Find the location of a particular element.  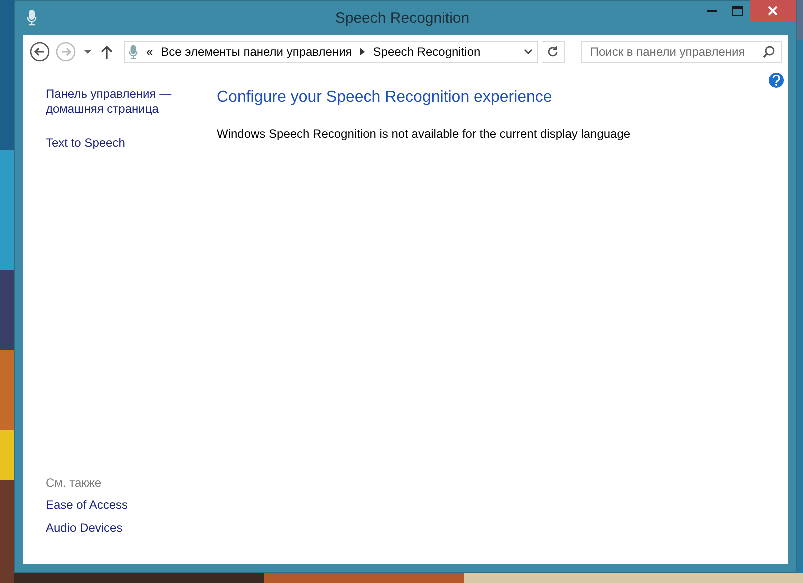

see-also-link: Ease of Access is located at coordinates (131, 505).